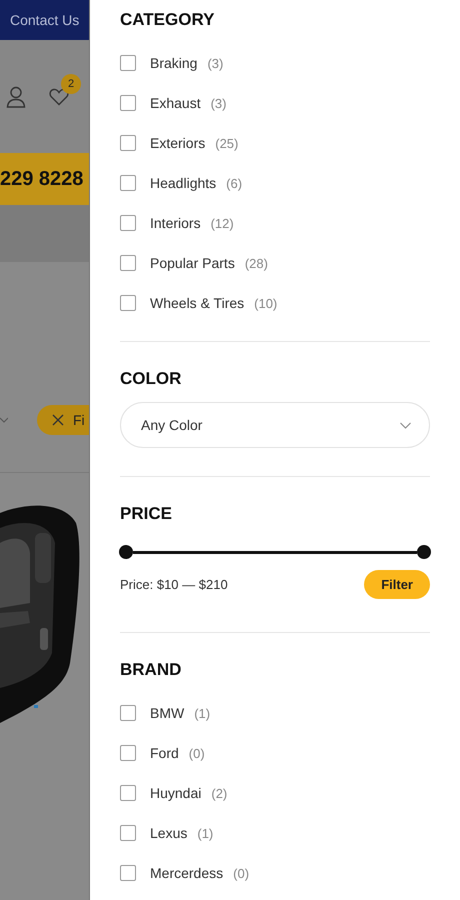  I want to click on option-label: Exteriors, so click(178, 143).